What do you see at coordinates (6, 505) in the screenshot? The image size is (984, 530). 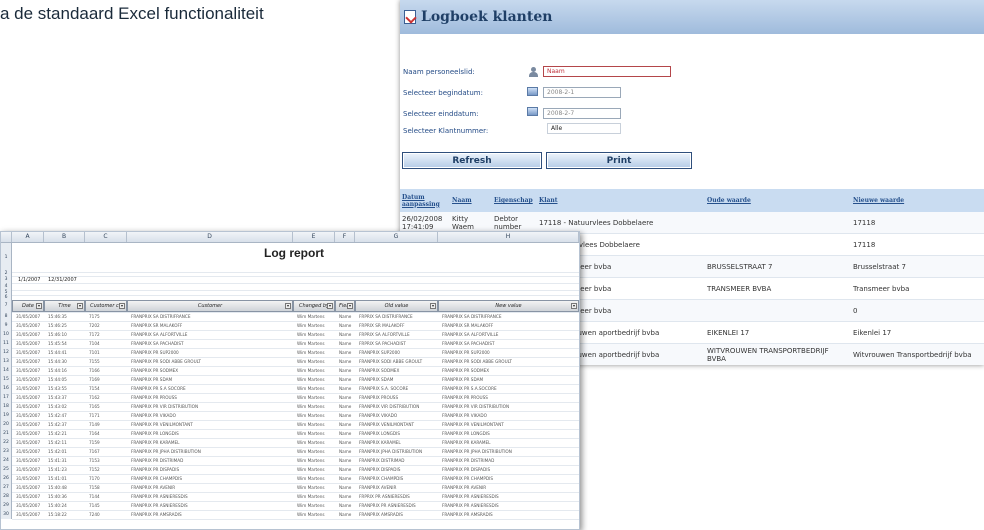 I see `row-header: 29` at bounding box center [6, 505].